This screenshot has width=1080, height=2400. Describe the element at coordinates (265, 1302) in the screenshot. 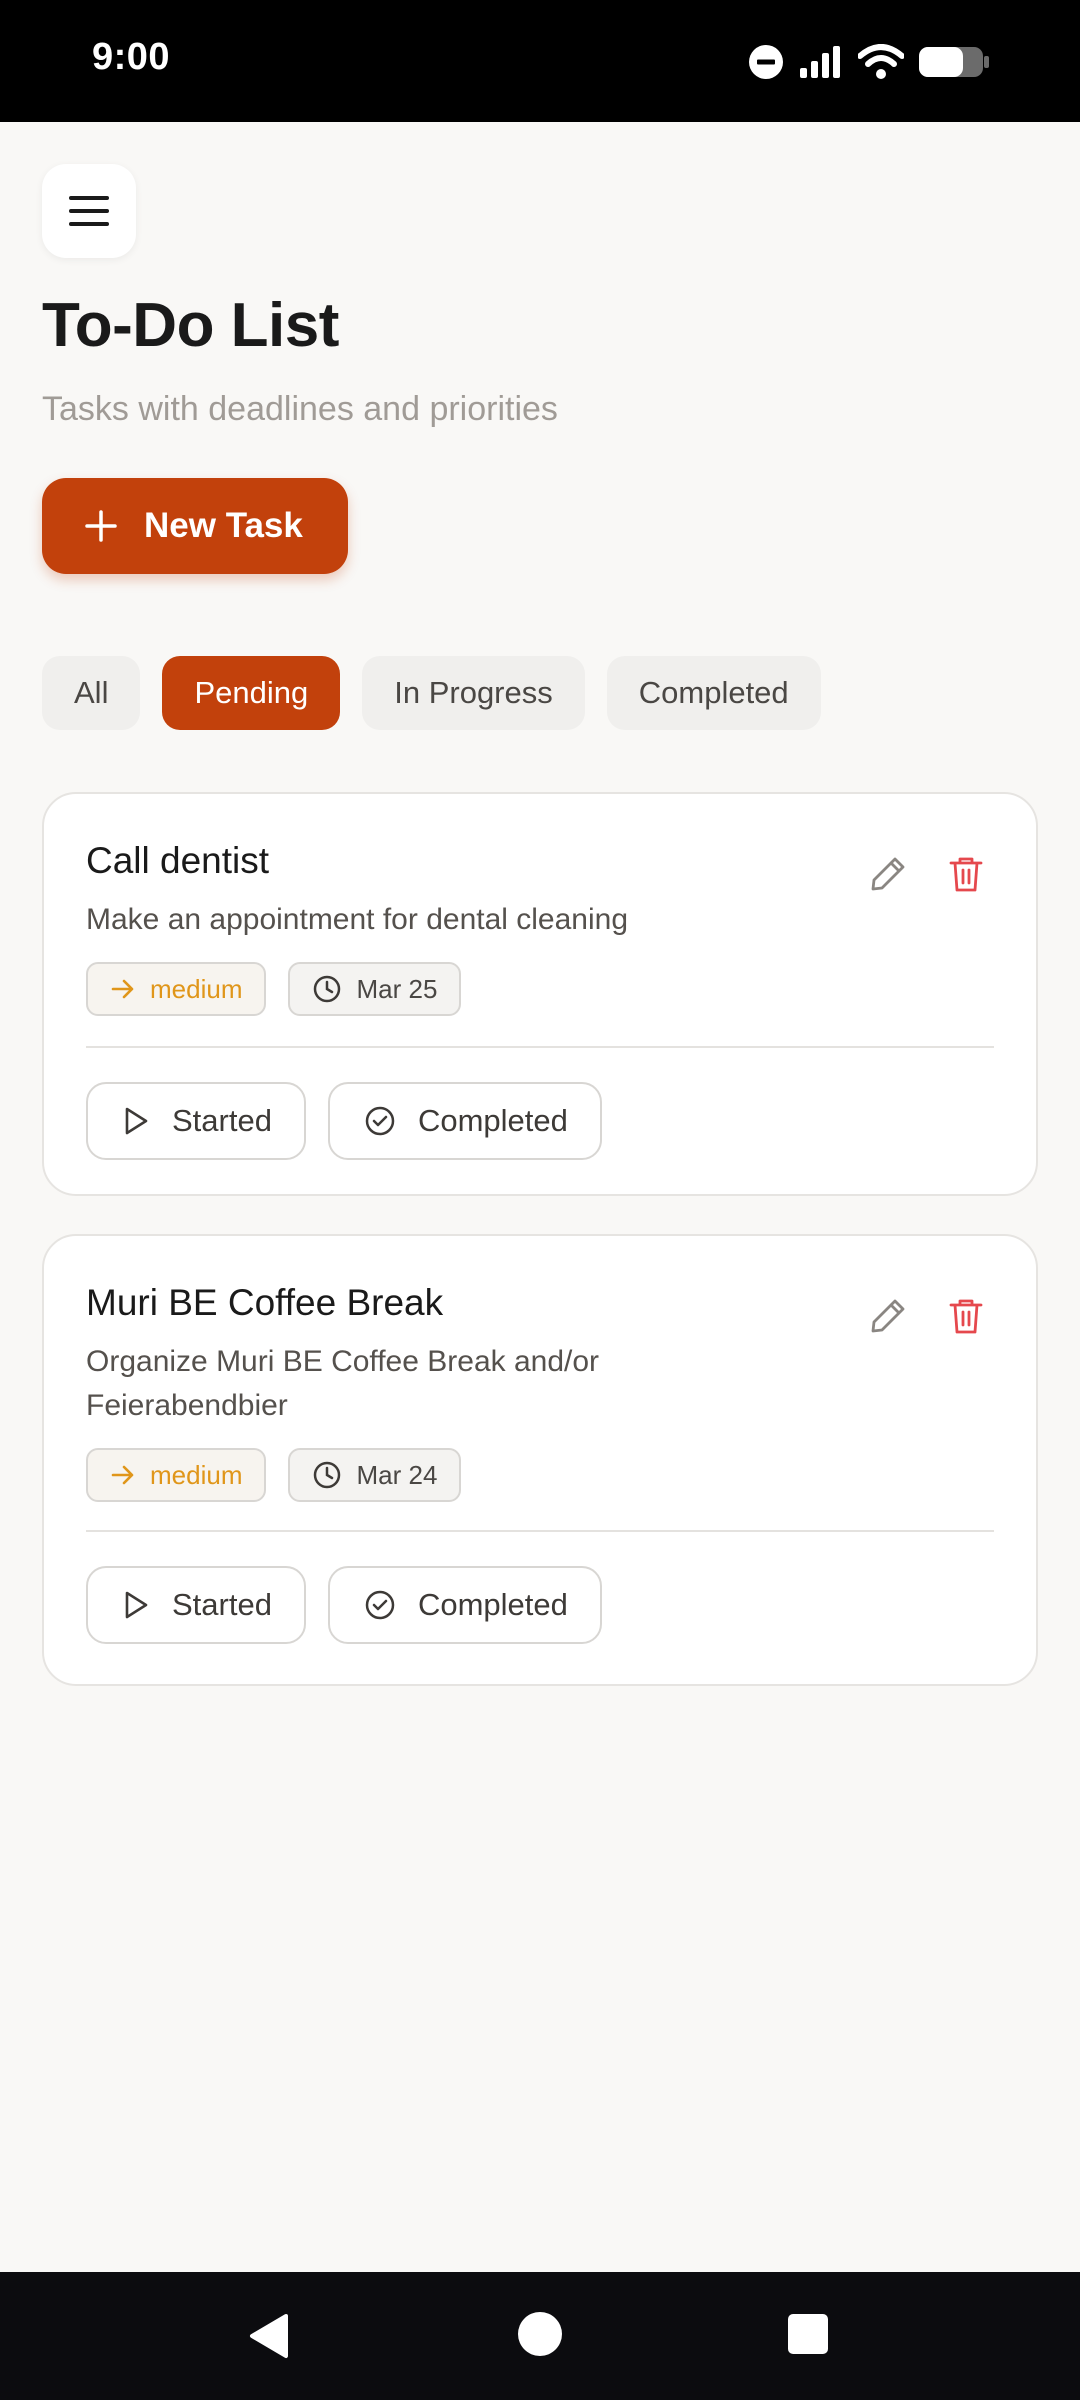

I see `task-title: Muri BE Coffee Break` at that location.